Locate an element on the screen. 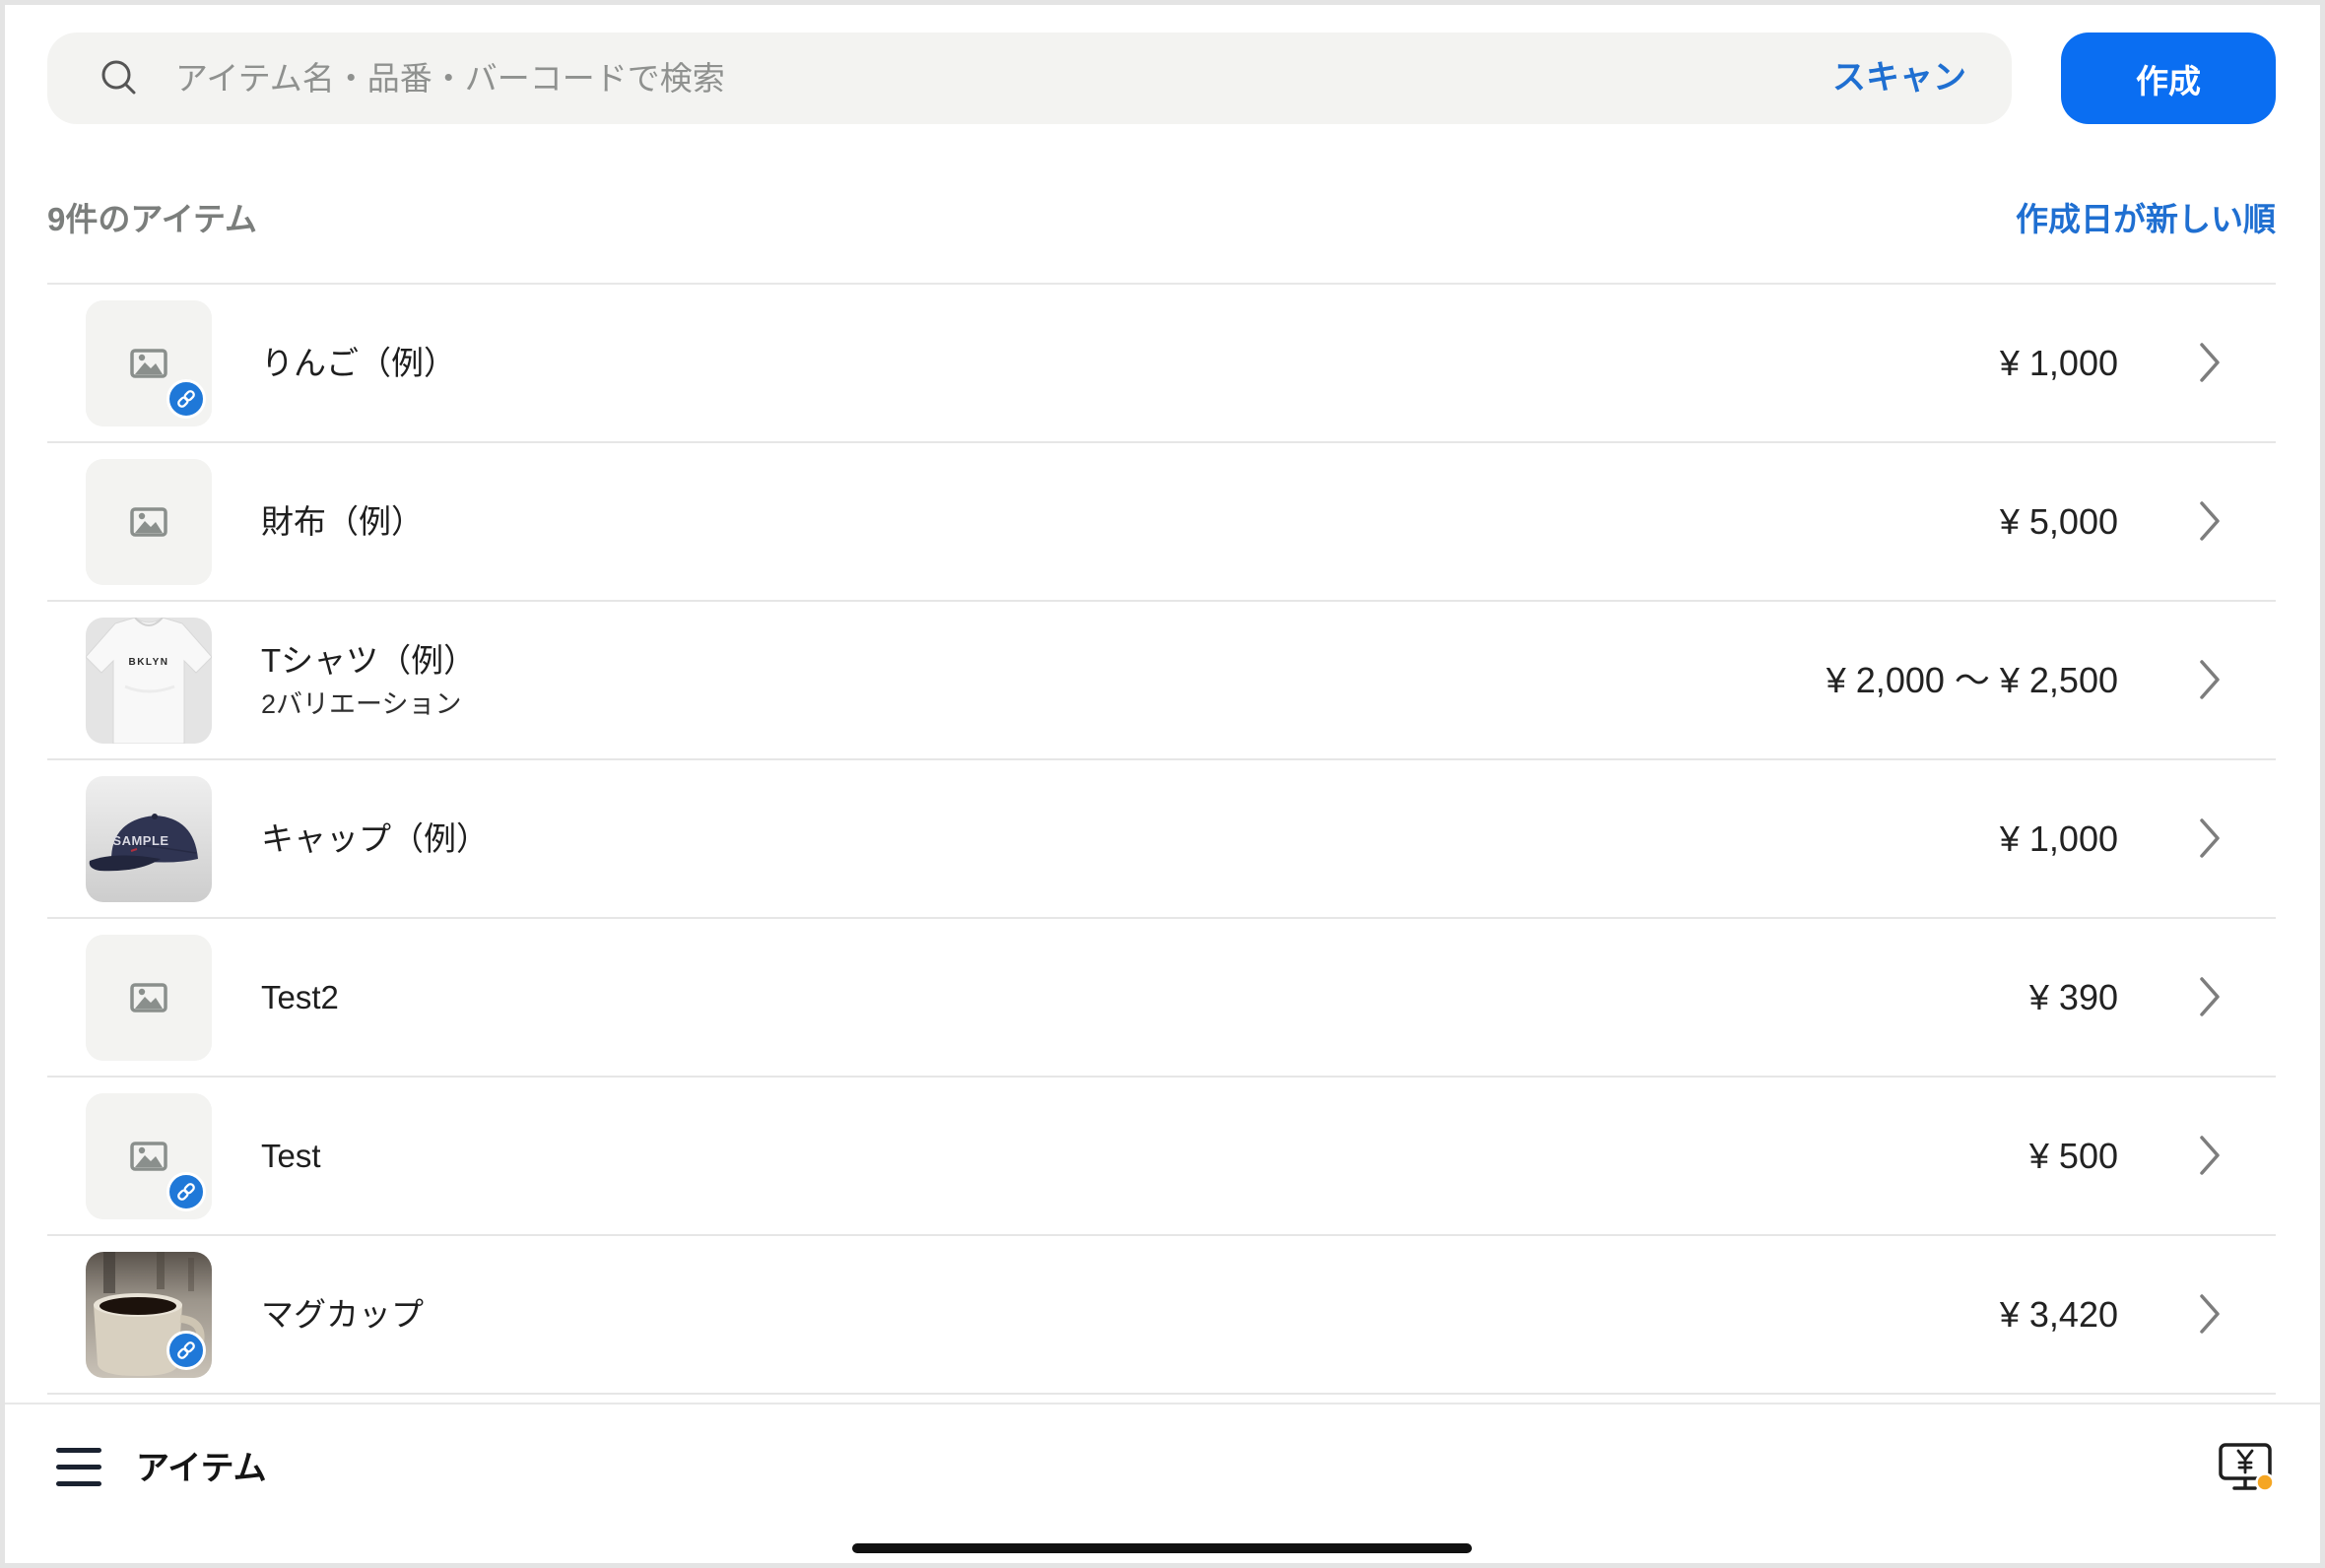 This screenshot has width=2325, height=1568. item-name: りんご（例） is located at coordinates (359, 363).